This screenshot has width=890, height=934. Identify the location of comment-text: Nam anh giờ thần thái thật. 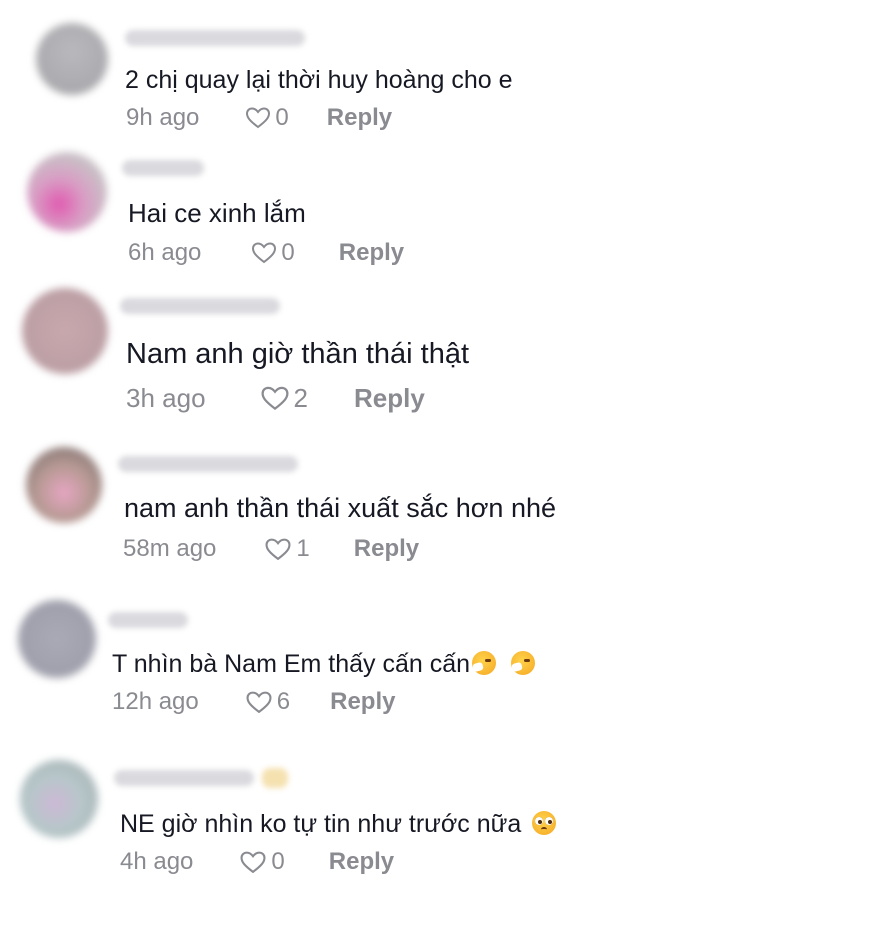
(298, 354).